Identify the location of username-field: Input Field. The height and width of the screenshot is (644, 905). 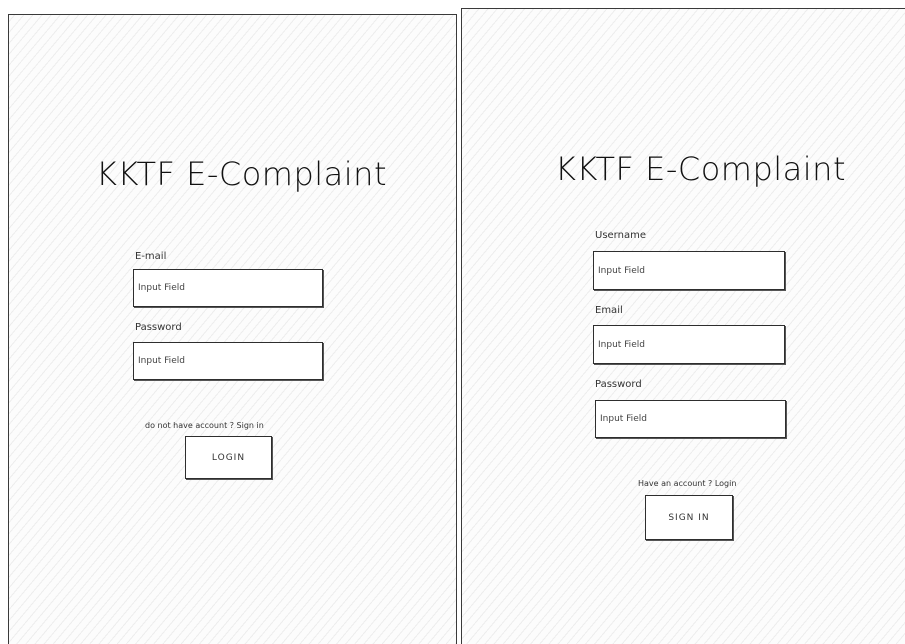
(689, 270).